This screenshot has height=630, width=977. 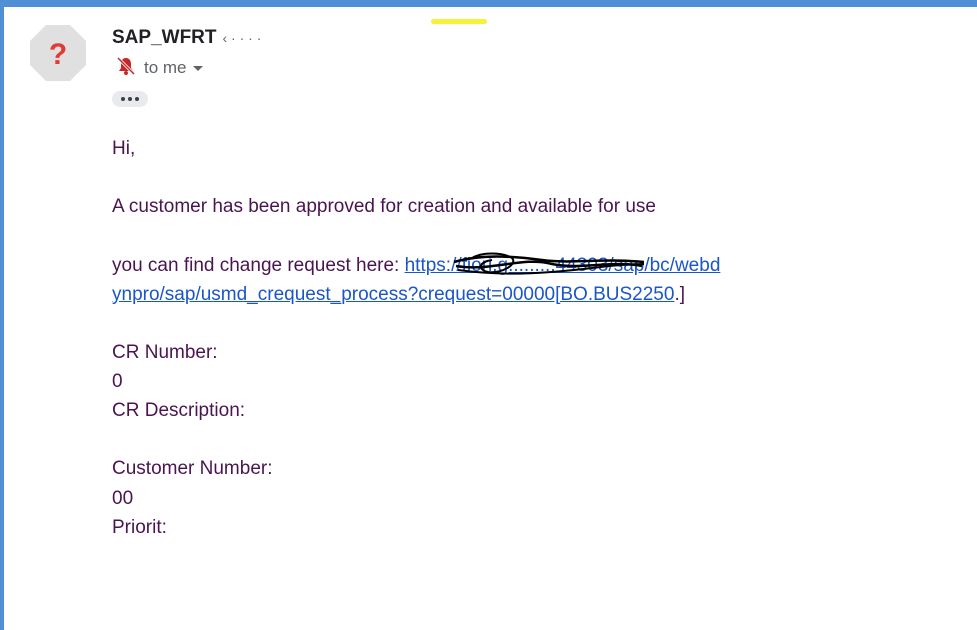 I want to click on sender-row: SAP_WFRT ‹ · · · ·, so click(x=186, y=38).